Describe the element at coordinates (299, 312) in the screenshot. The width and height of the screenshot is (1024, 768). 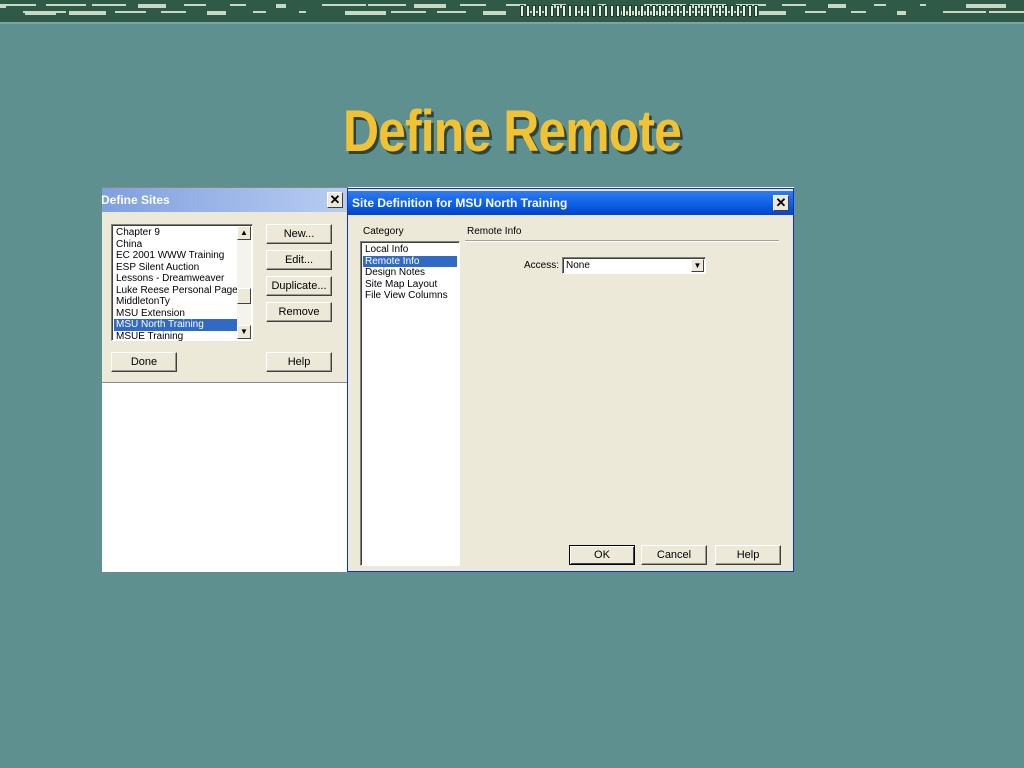
I see `remove-site-button: Remove` at that location.